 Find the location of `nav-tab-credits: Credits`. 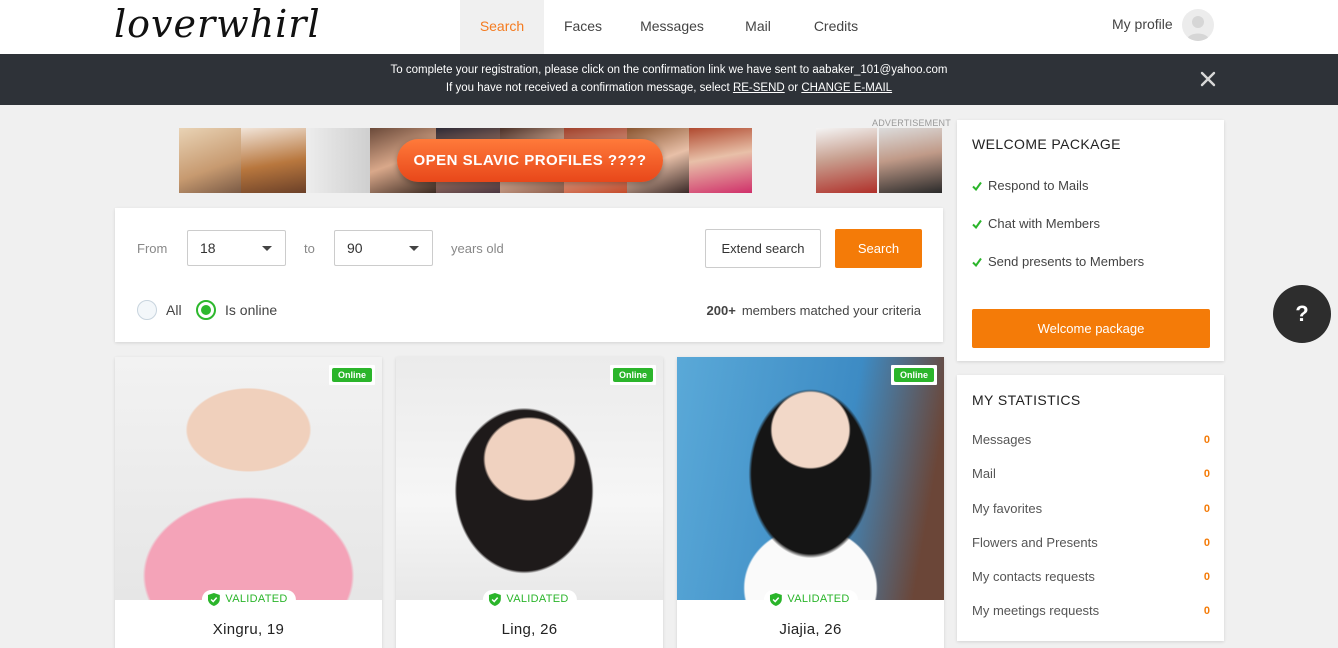

nav-tab-credits: Credits is located at coordinates (836, 27).